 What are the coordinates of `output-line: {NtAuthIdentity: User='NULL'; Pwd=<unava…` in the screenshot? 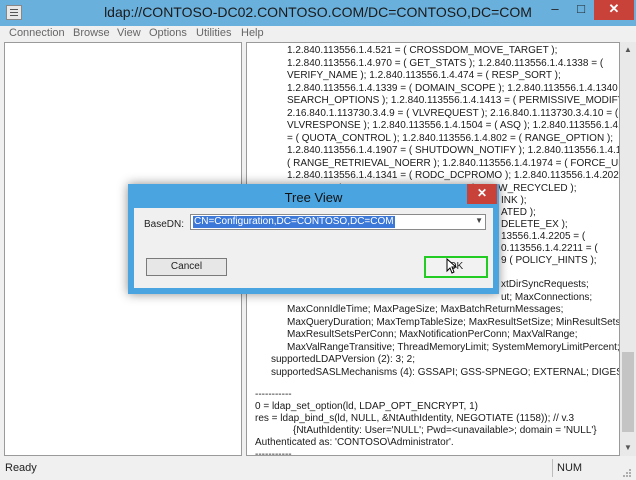 It's located at (445, 430).